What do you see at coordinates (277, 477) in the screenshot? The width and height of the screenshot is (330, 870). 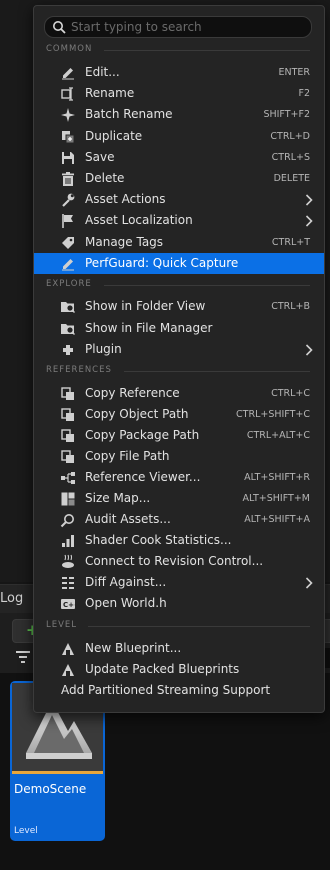 I see `menu-item-shortcut: ALT+SHIFT+R` at bounding box center [277, 477].